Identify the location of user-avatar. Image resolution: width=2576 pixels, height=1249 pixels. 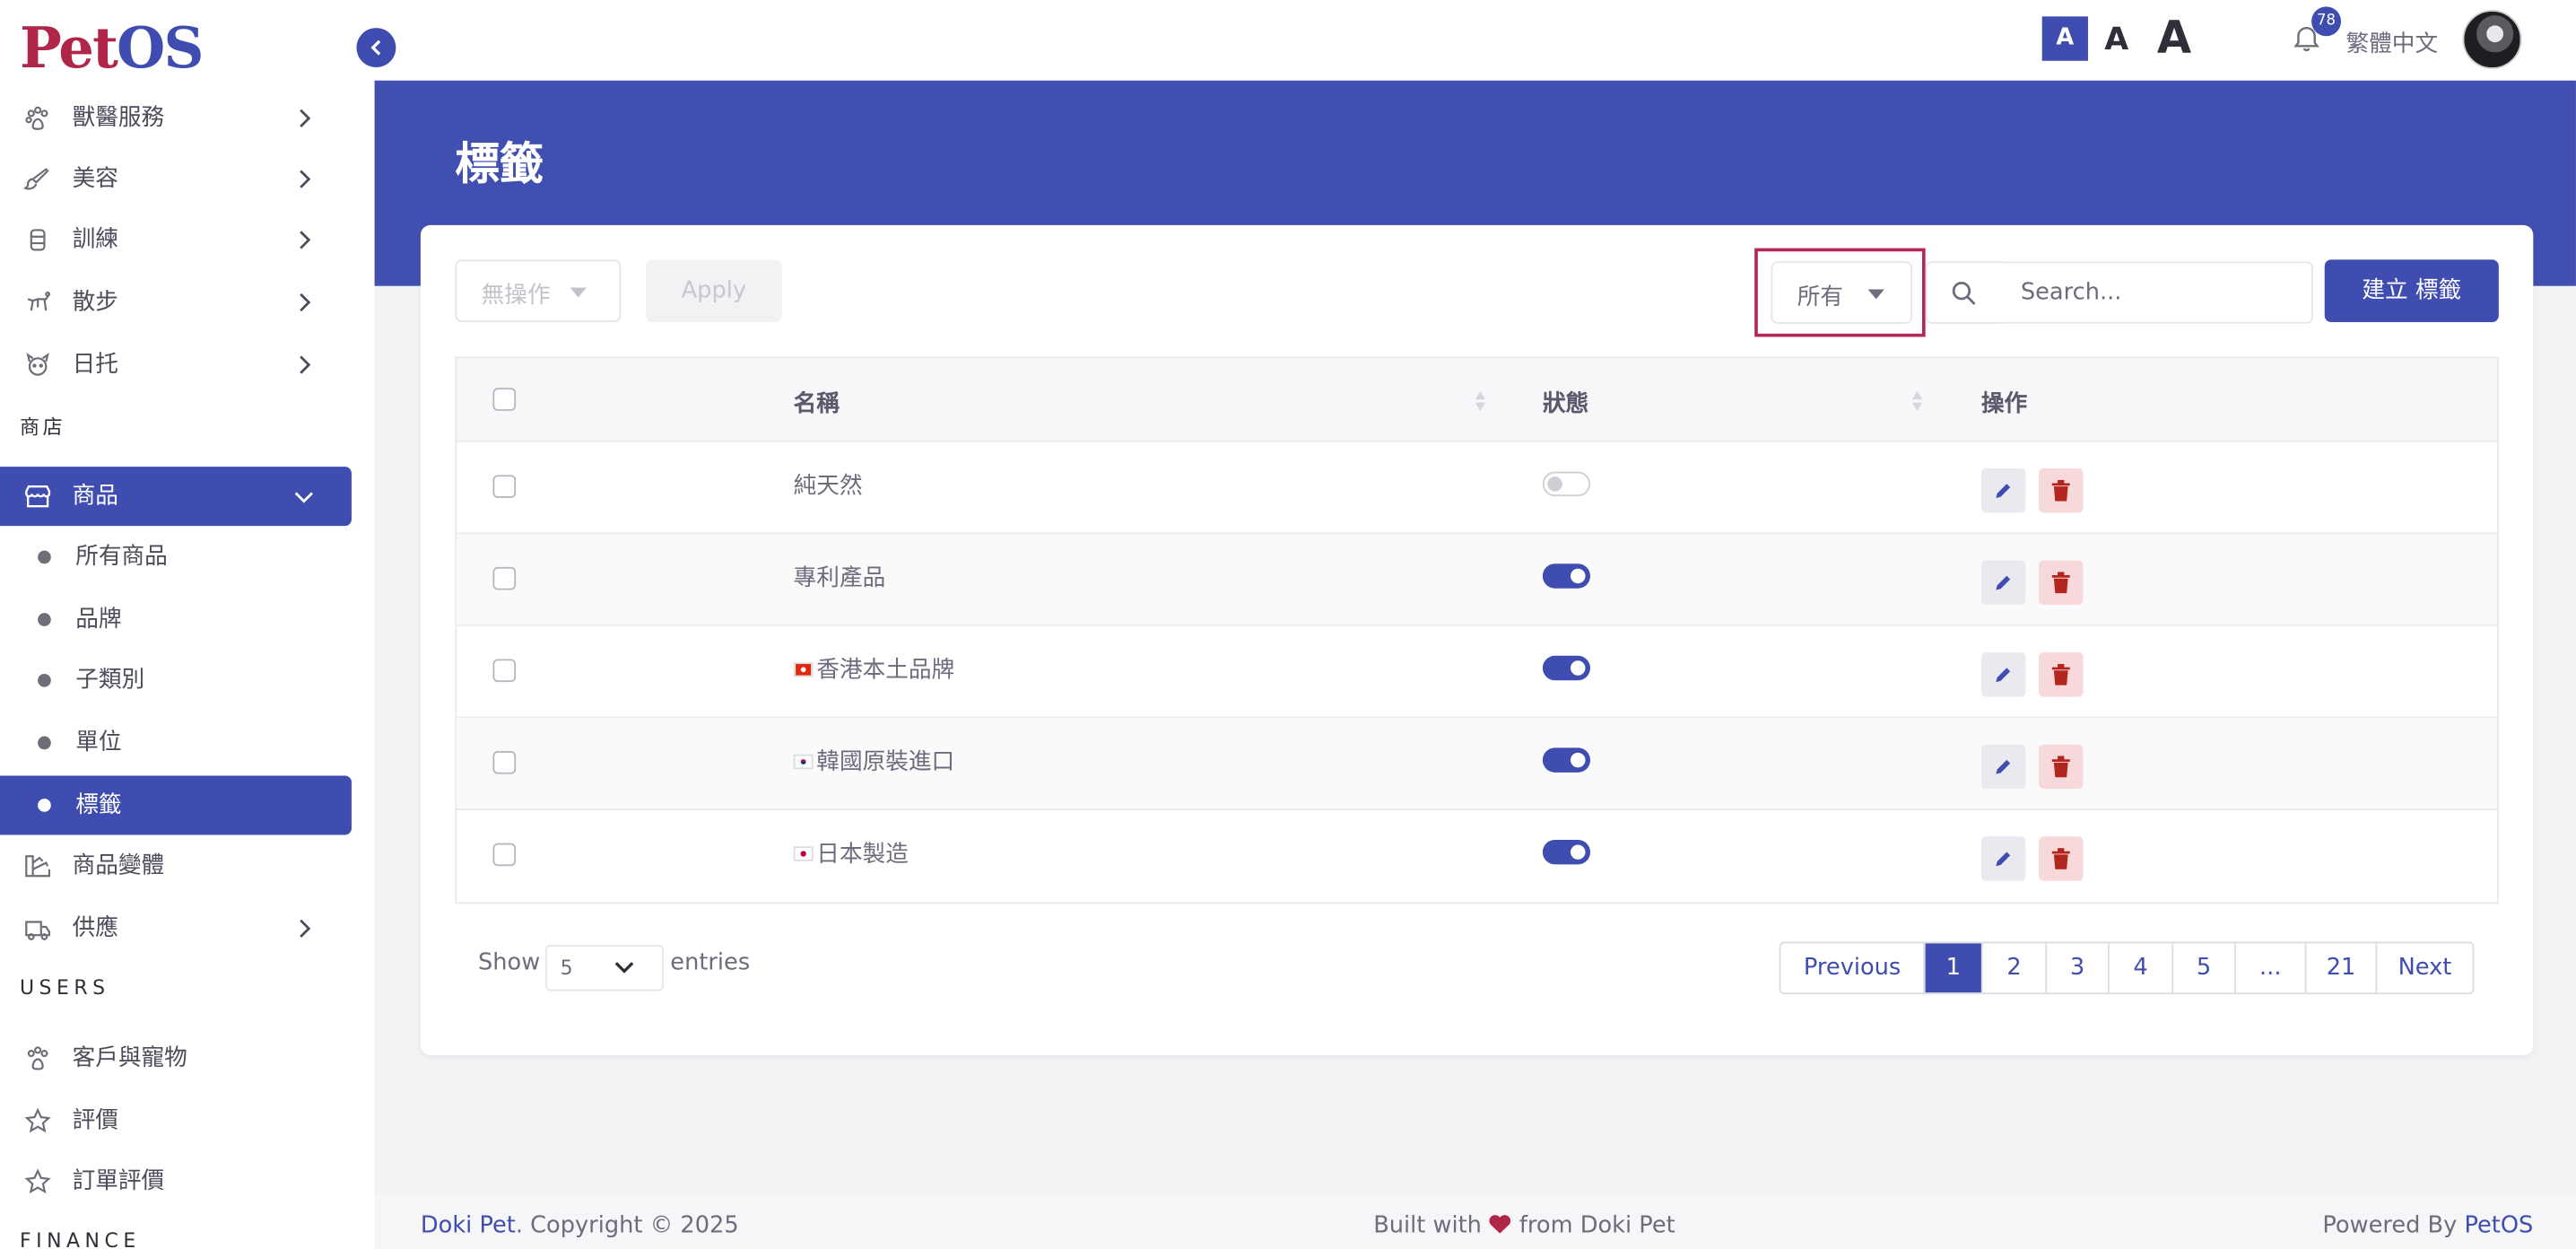
(2492, 39).